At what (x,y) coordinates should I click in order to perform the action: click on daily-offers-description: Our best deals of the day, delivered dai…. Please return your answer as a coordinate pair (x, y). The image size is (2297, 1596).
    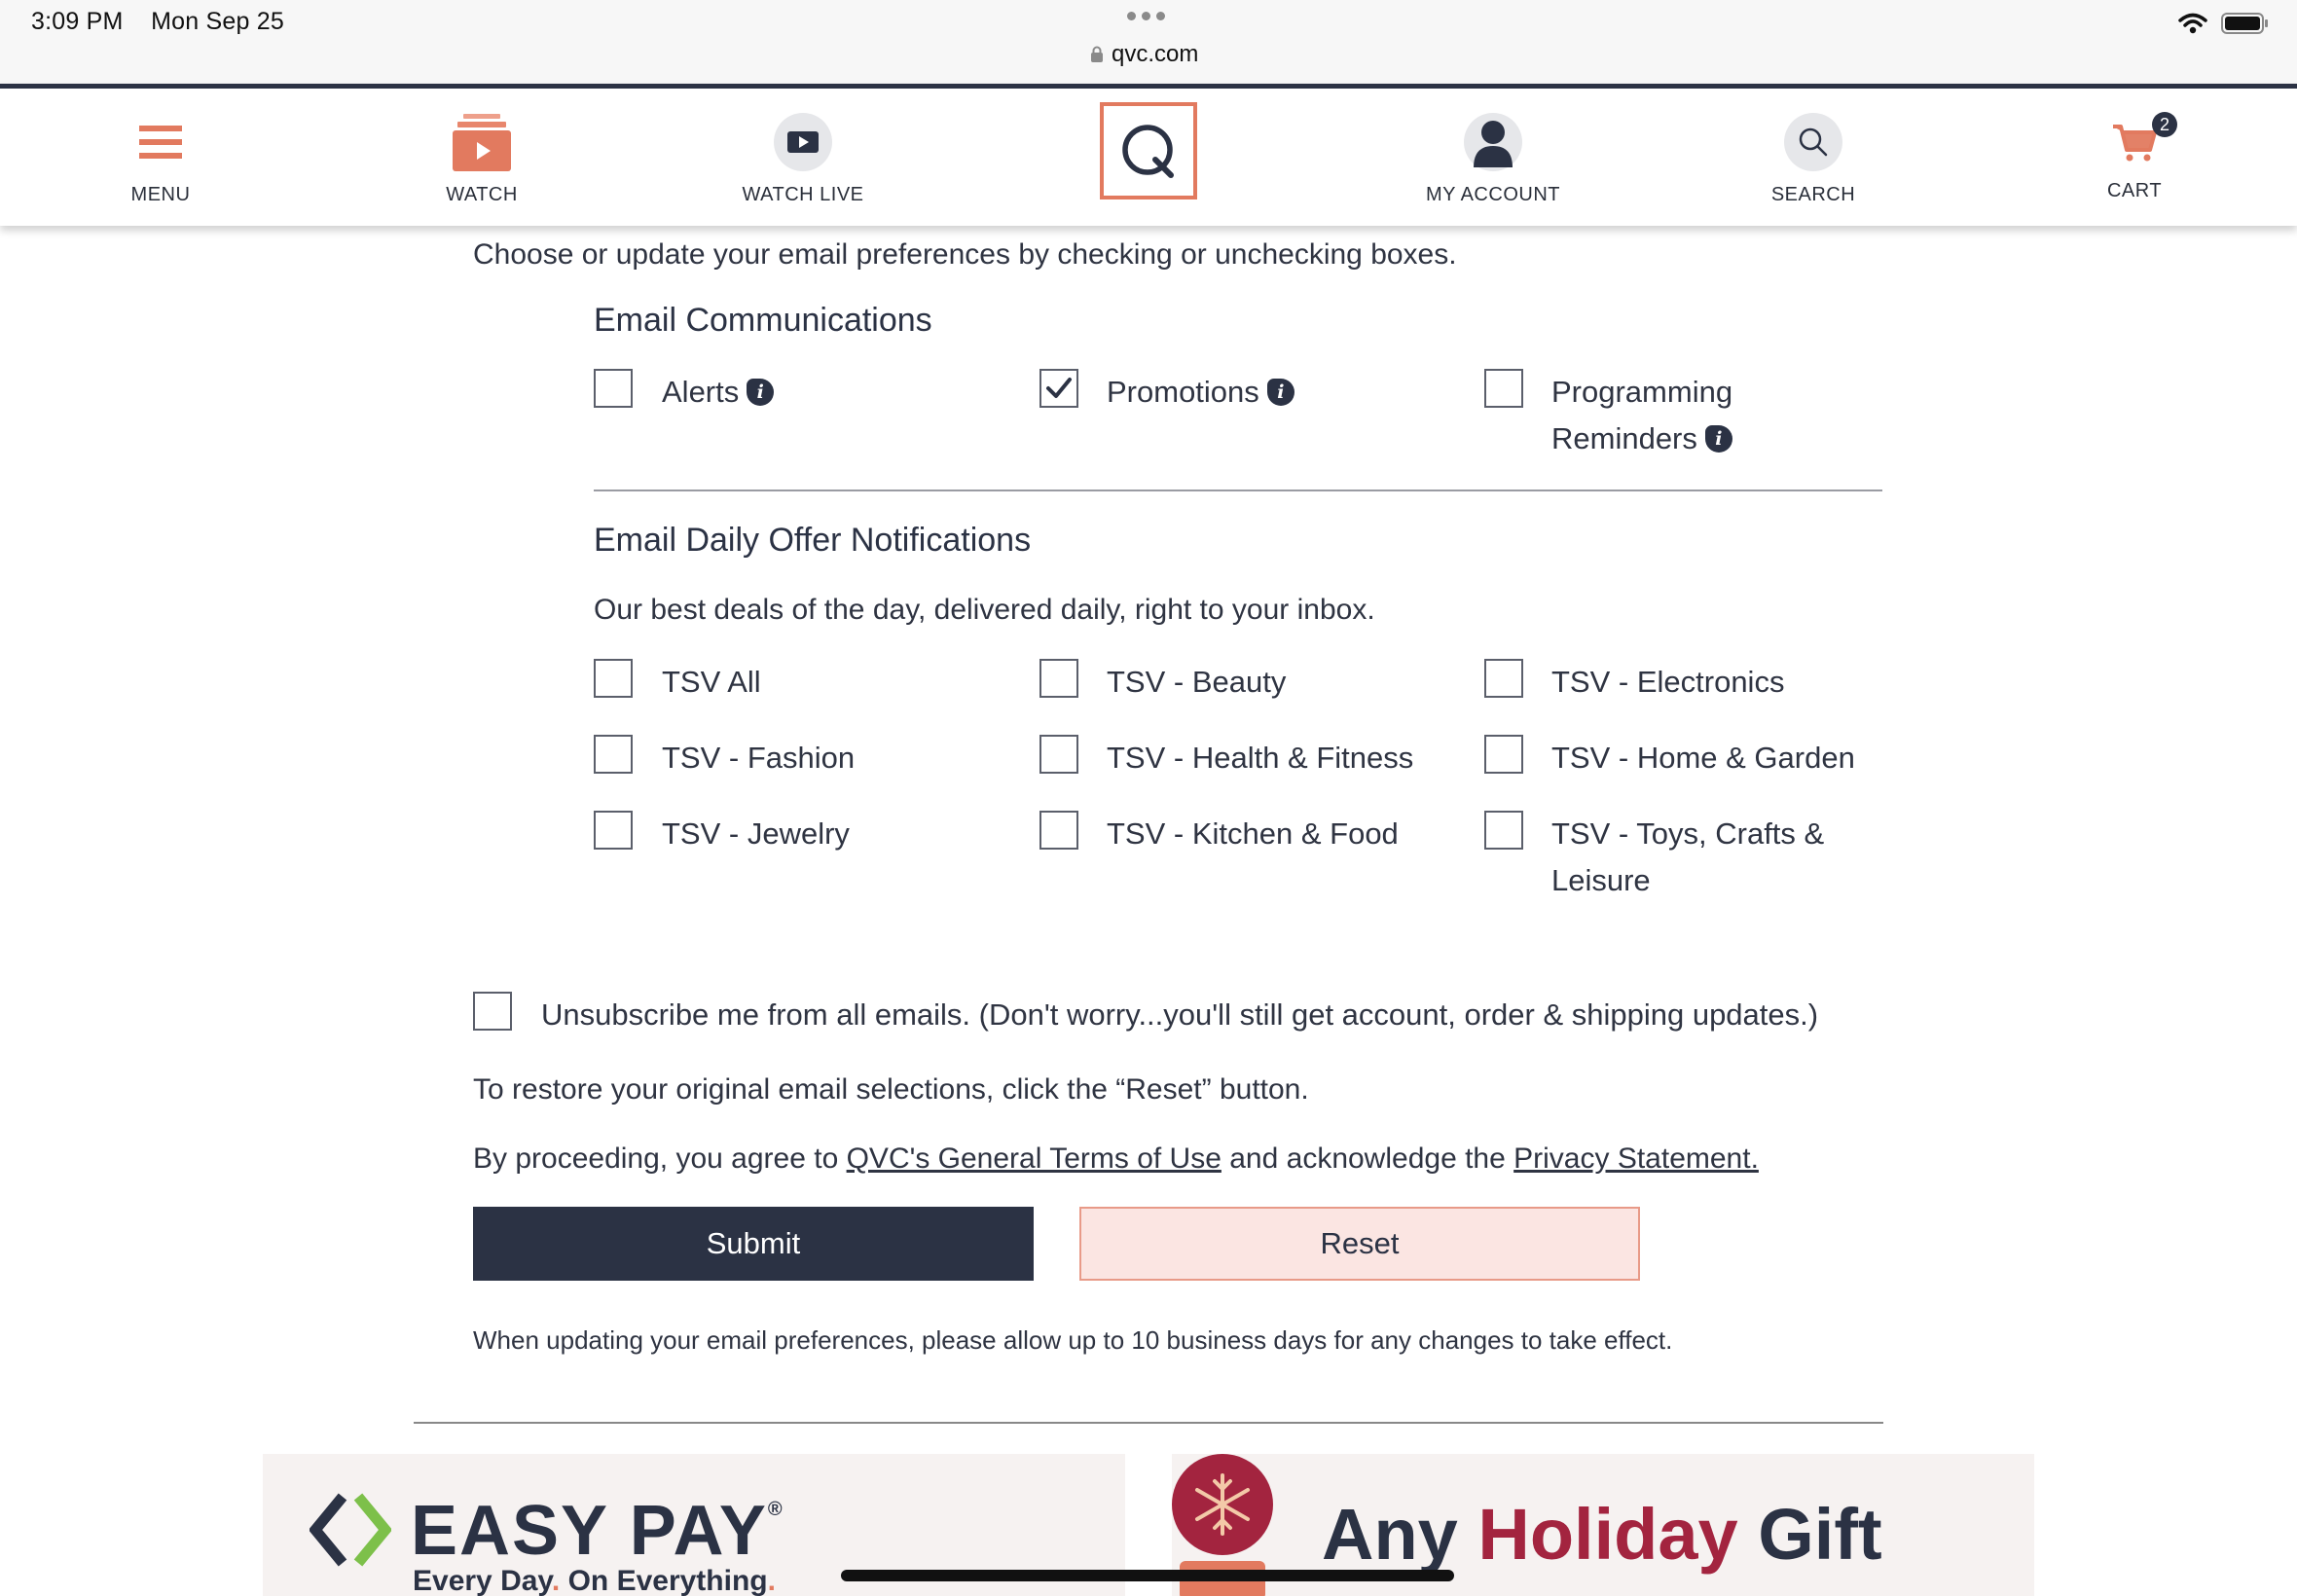
    Looking at the image, I should click on (984, 610).